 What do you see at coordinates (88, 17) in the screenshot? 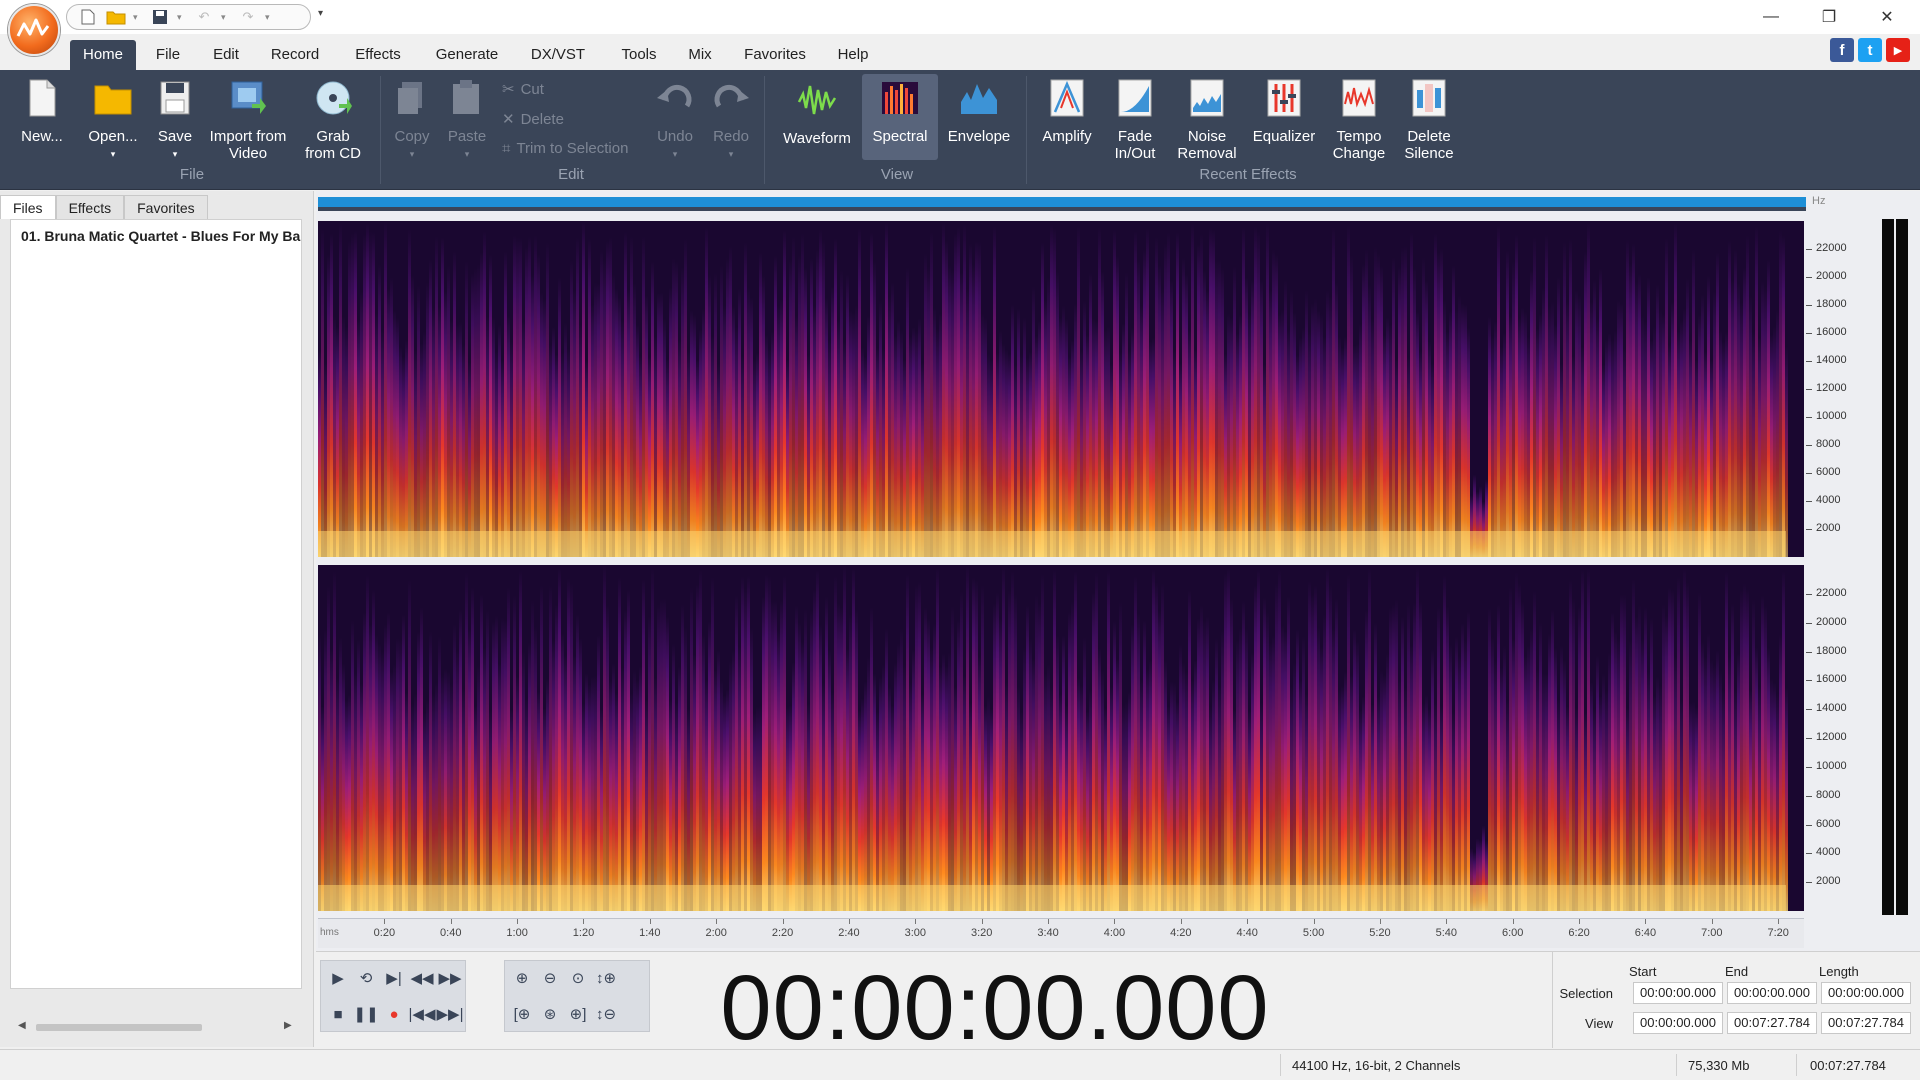
I see `new-small-icon` at bounding box center [88, 17].